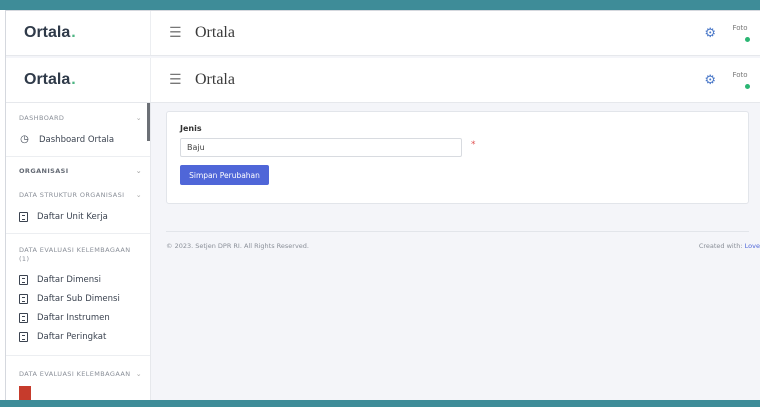  What do you see at coordinates (148, 122) in the screenshot?
I see `sidebar-scrollbar` at bounding box center [148, 122].